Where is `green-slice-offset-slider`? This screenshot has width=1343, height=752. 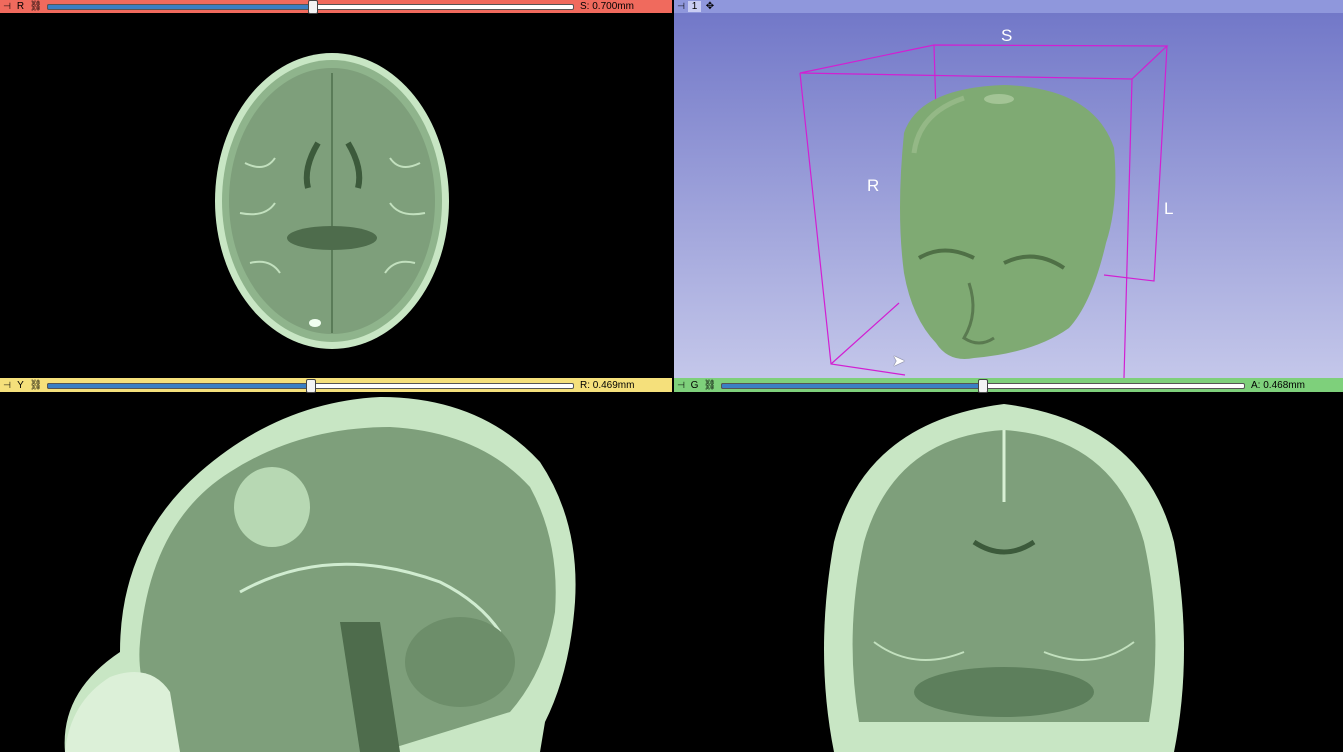 green-slice-offset-slider is located at coordinates (983, 385).